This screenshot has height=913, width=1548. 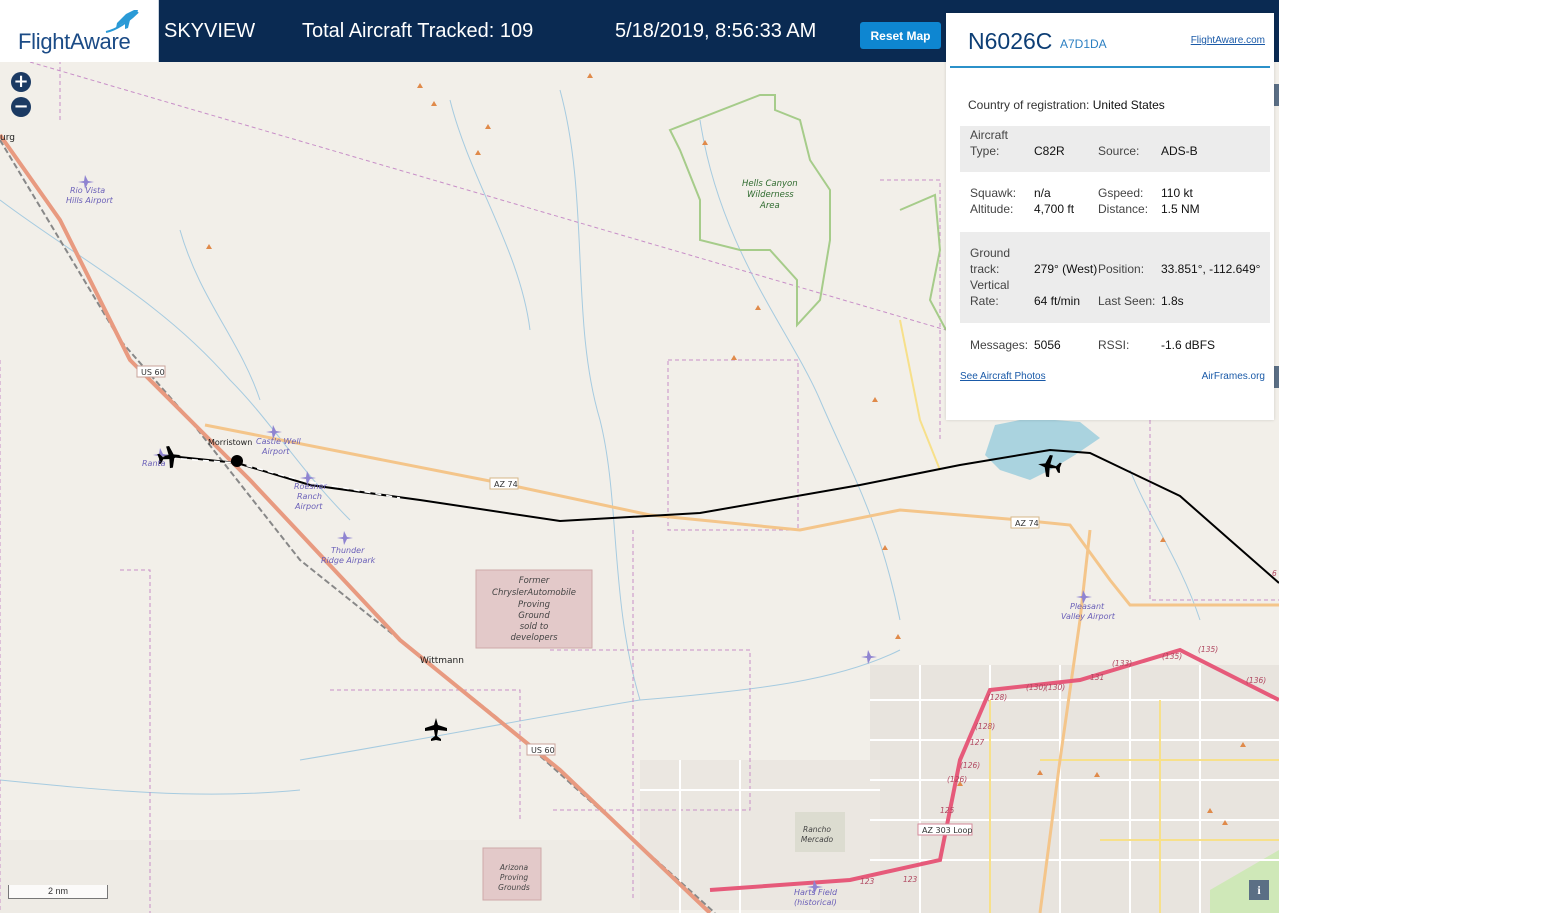 I want to click on label-pleasant-1: Pleasant, so click(x=1087, y=606).